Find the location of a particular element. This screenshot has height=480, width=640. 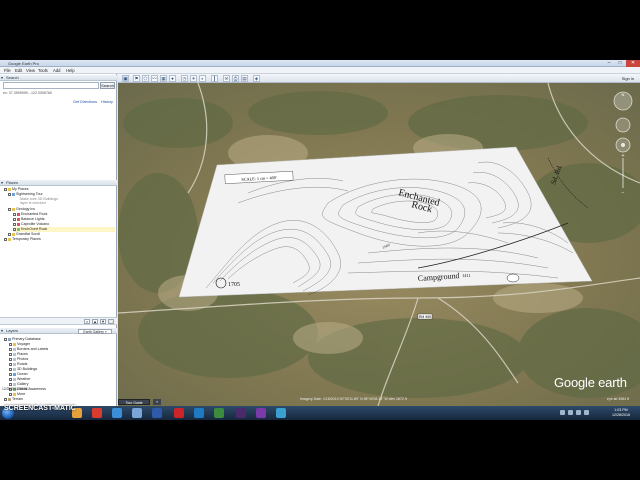

search-example: ex: 37.3599999, -122.0006760 is located at coordinates (27, 93).